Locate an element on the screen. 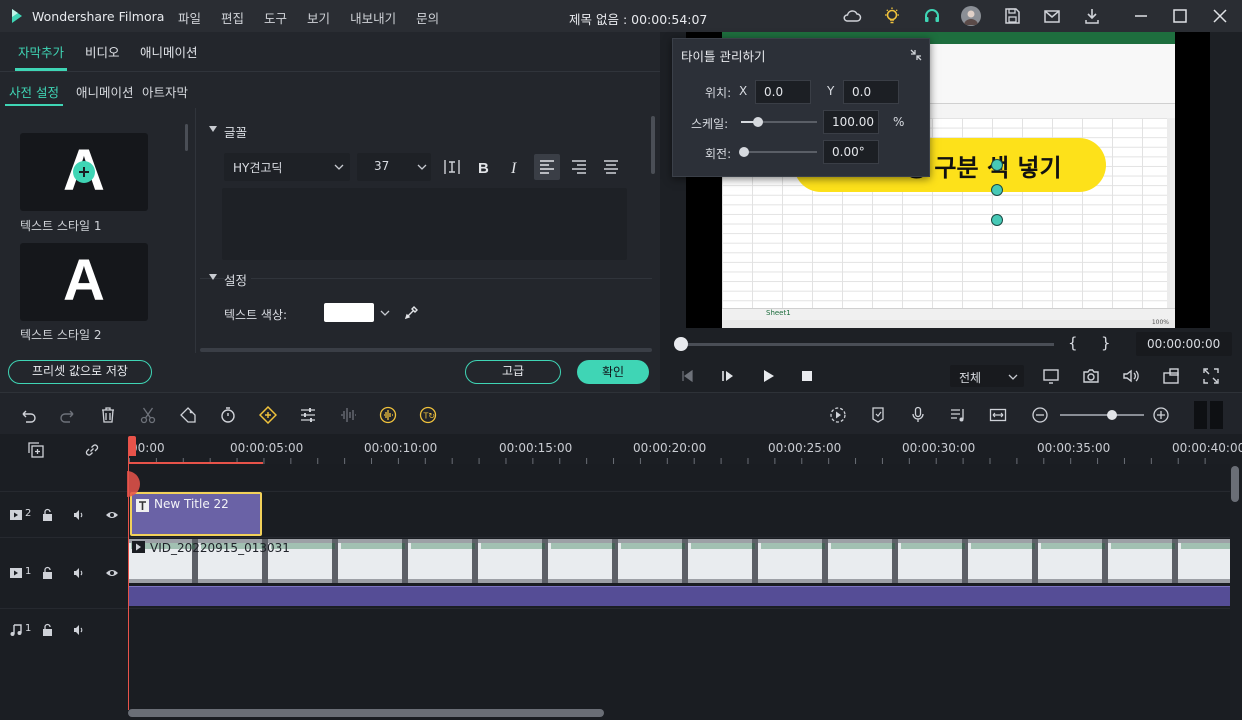  tab-art-titles: 아트자막 is located at coordinates (165, 91).